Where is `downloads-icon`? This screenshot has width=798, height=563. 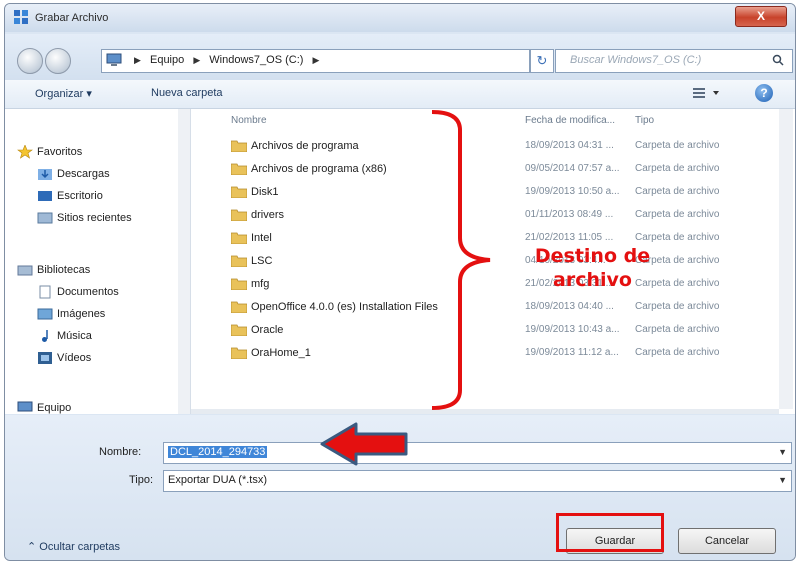
downloads-icon is located at coordinates (45, 174).